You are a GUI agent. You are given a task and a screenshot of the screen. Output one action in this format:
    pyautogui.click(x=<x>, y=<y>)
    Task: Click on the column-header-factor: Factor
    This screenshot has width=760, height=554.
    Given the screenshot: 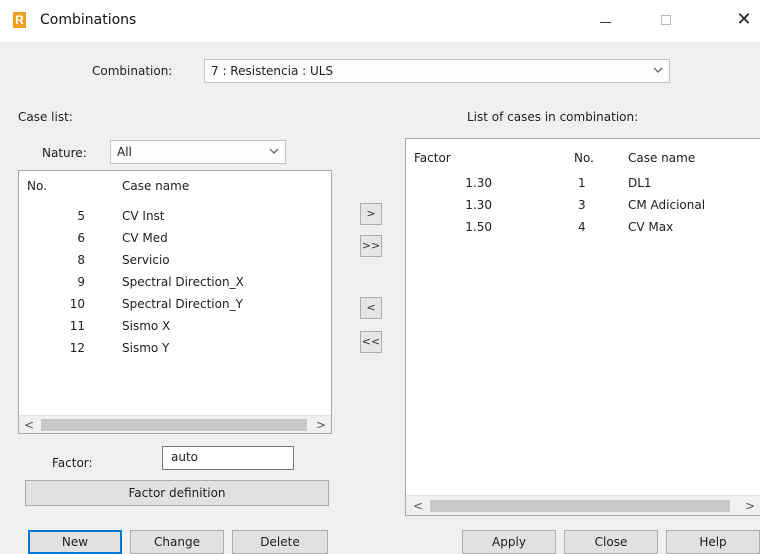 What is the action you would take?
    pyautogui.click(x=432, y=158)
    